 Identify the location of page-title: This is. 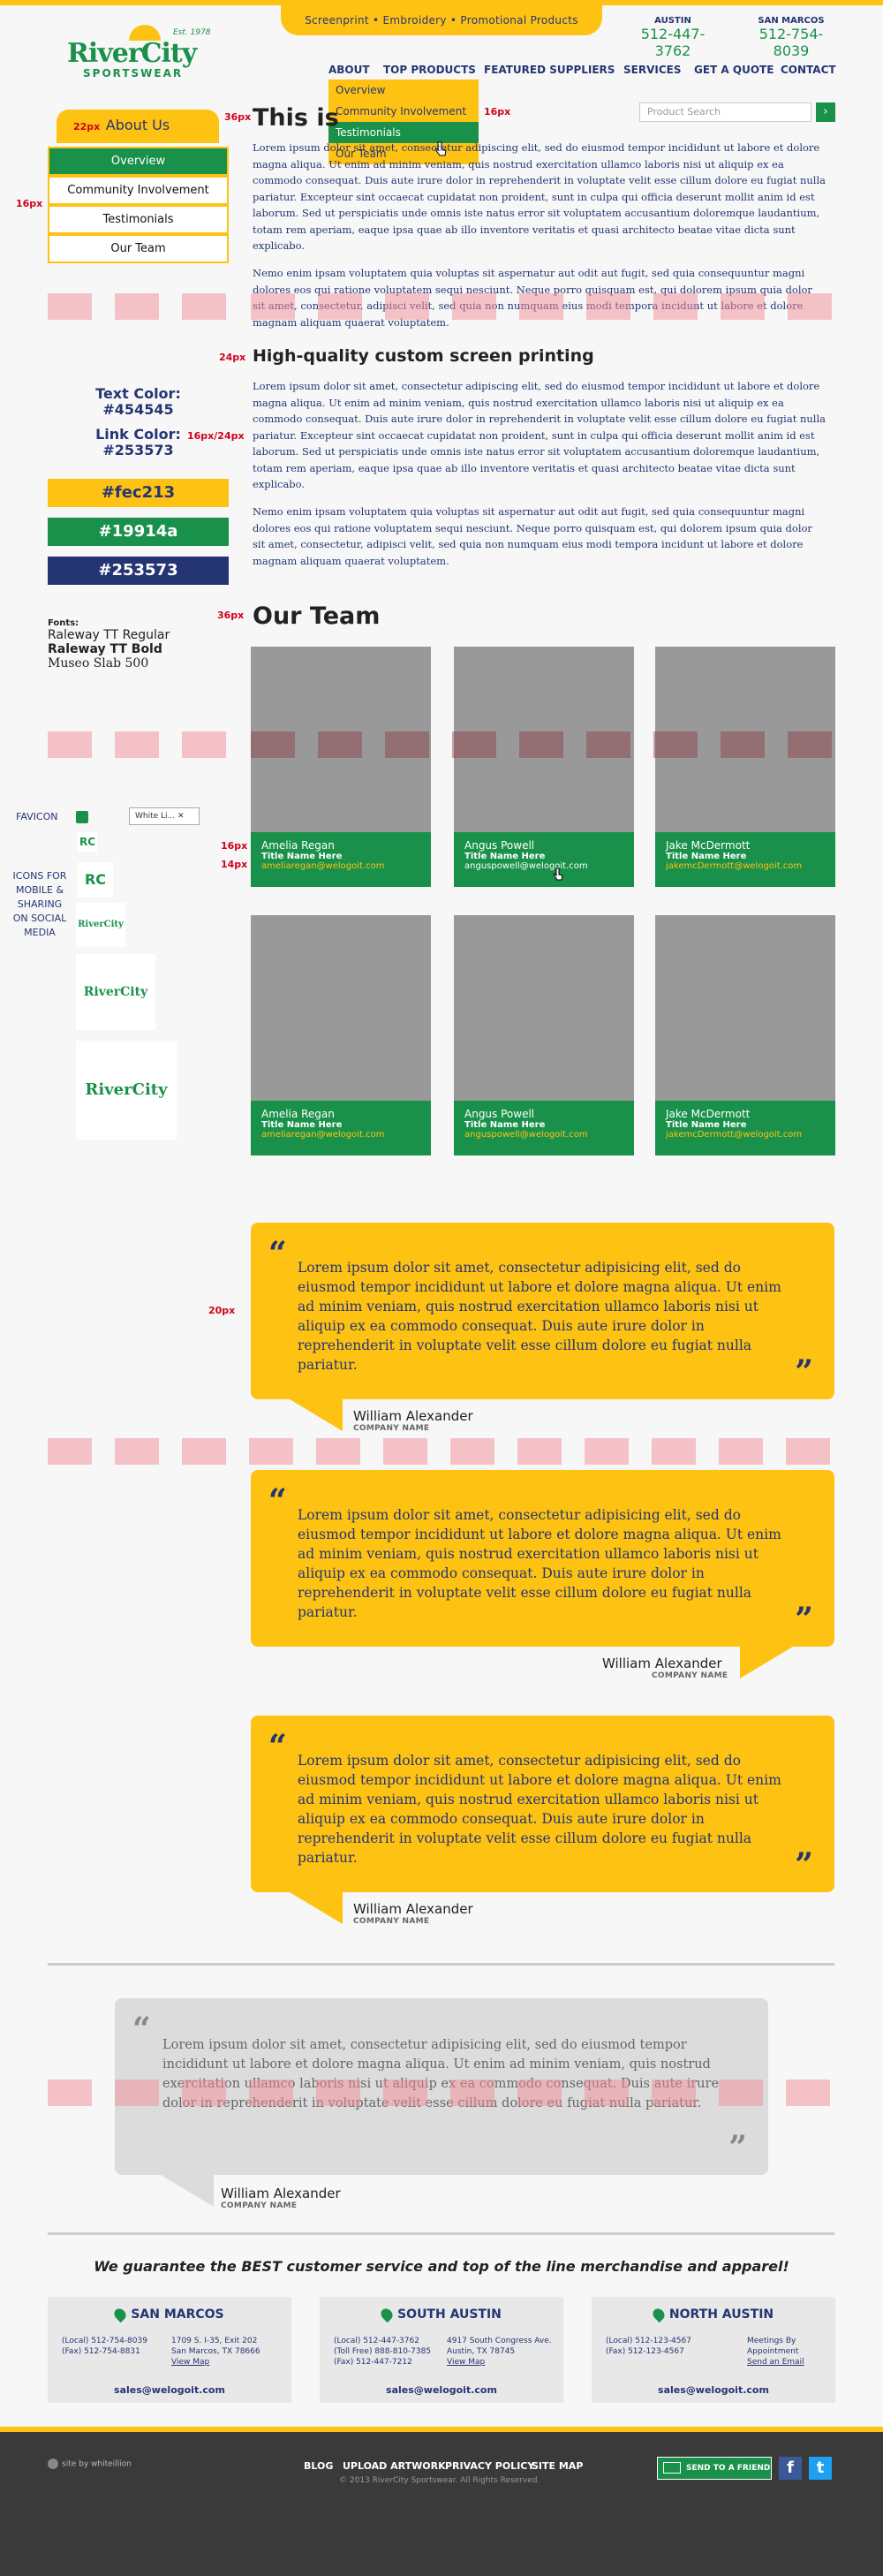
(296, 118).